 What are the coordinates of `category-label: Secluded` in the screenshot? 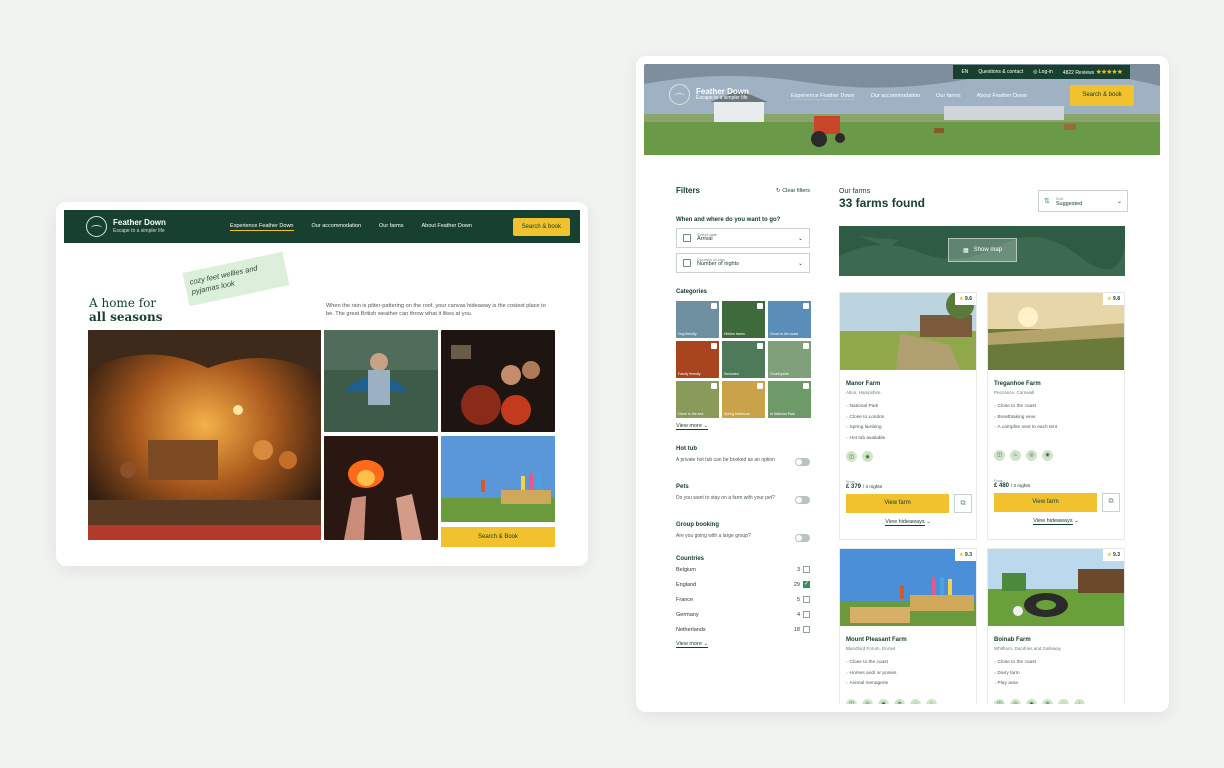 It's located at (731, 374).